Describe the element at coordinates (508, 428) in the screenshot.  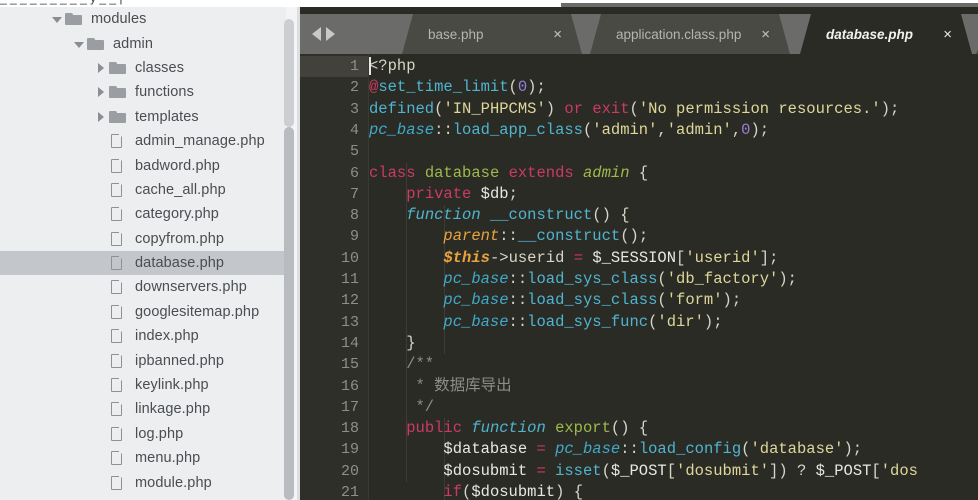
I see `code-line: public function export() {` at that location.